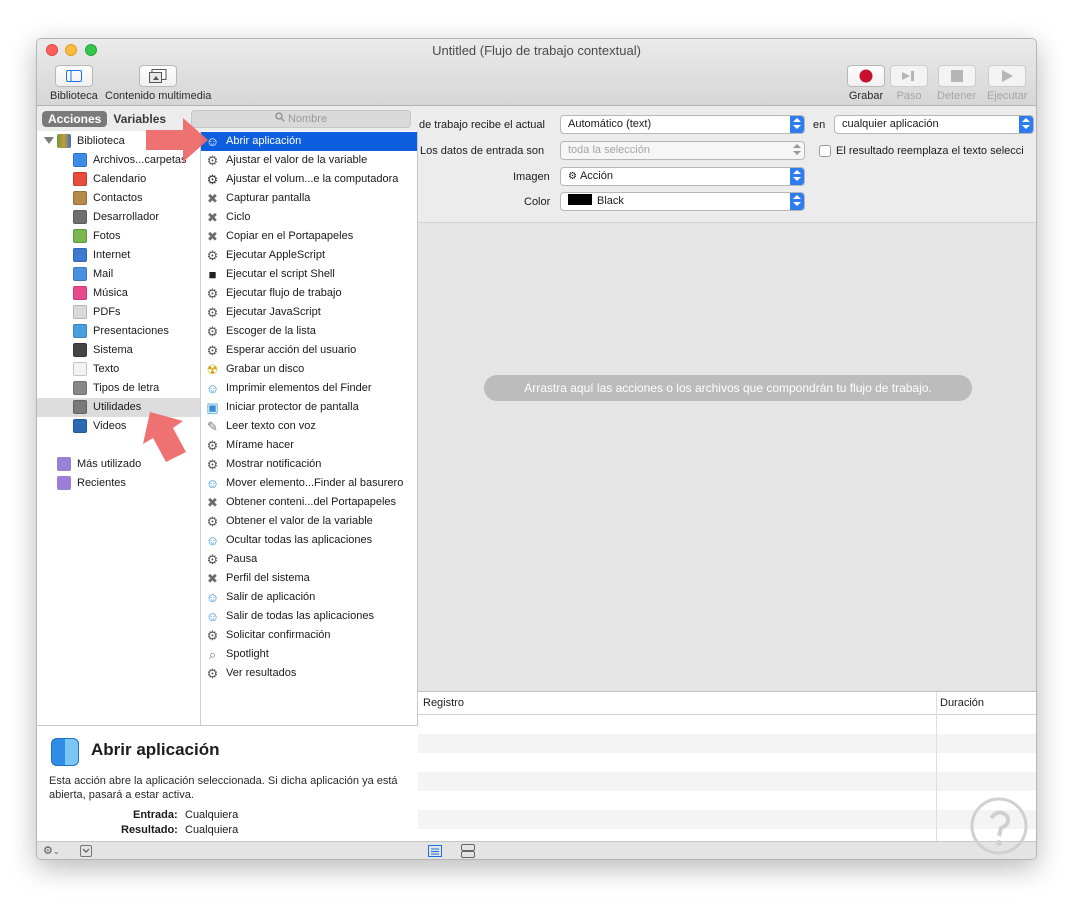  What do you see at coordinates (118, 274) in the screenshot?
I see `sidebar-item: Mail` at bounding box center [118, 274].